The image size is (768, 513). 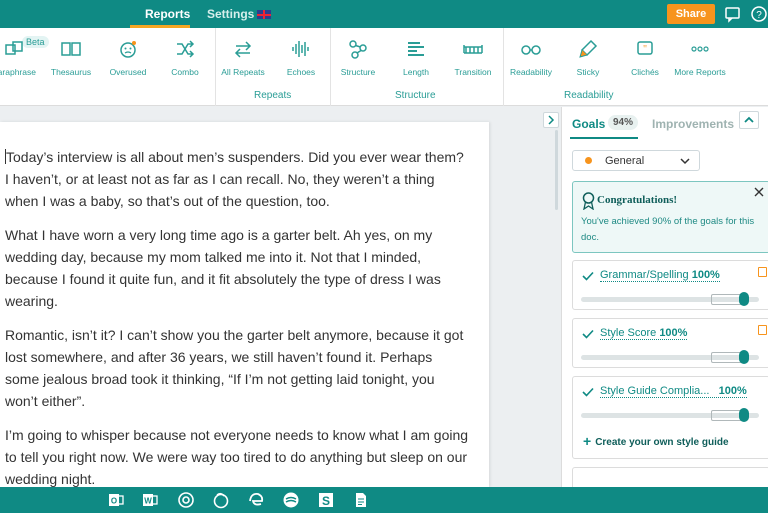 I want to click on chevron-up-icon, so click(x=749, y=119).